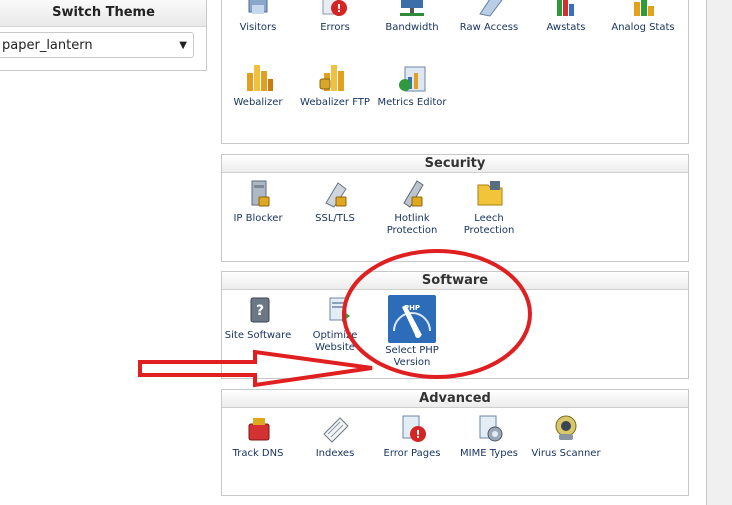 The width and height of the screenshot is (732, 505). I want to click on scrollbar, so click(719, 252).